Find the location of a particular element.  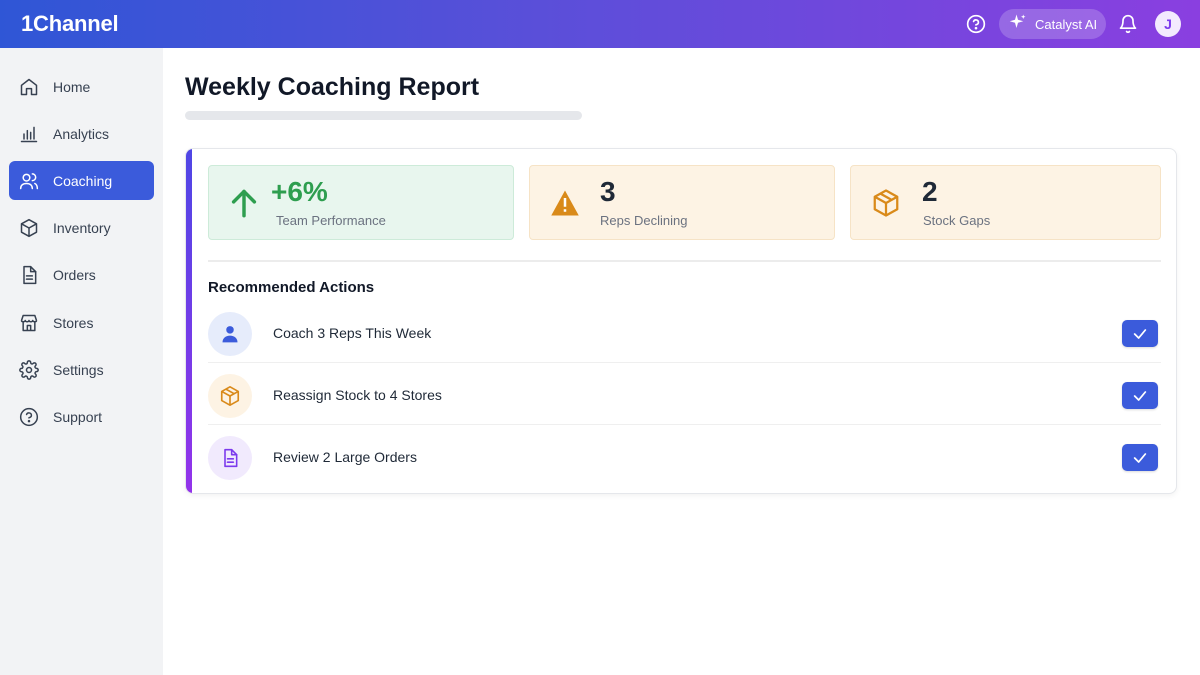

catalyst-ai-label: Catalyst AI is located at coordinates (1066, 24).